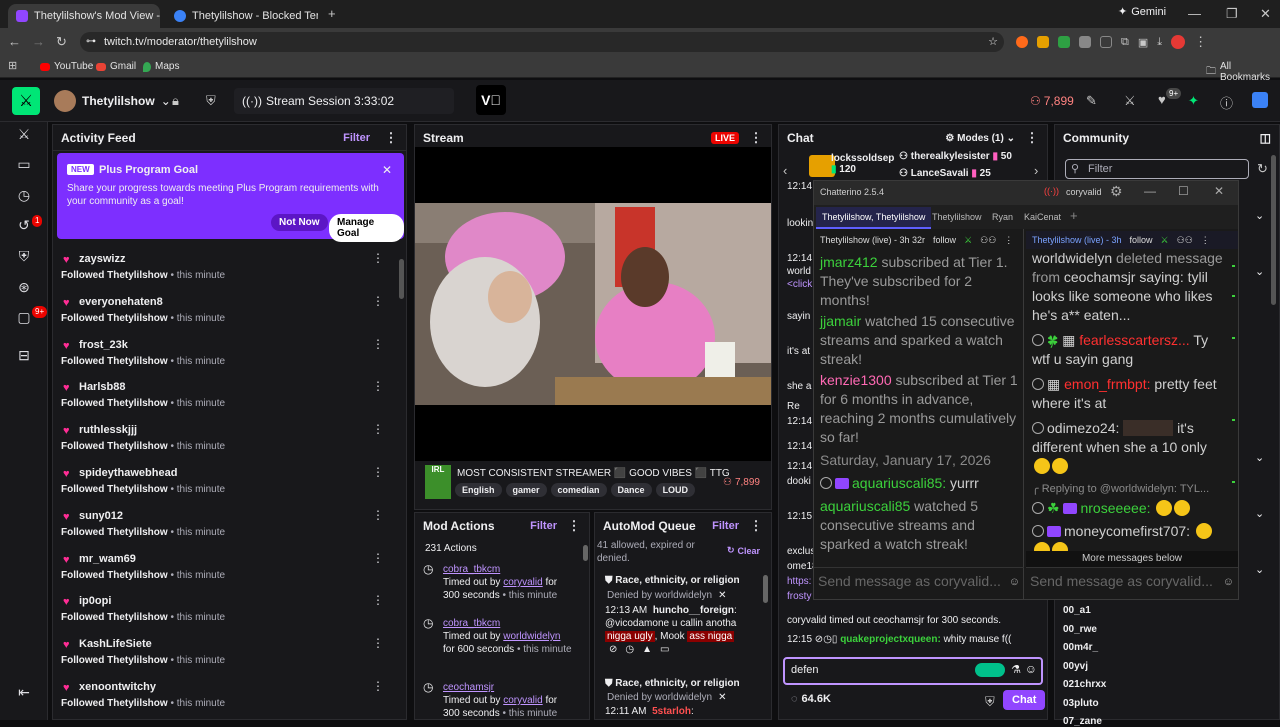 The image size is (1280, 727). What do you see at coordinates (1193, 101) in the screenshot?
I see `sparkle-icon: ✦` at bounding box center [1193, 101].